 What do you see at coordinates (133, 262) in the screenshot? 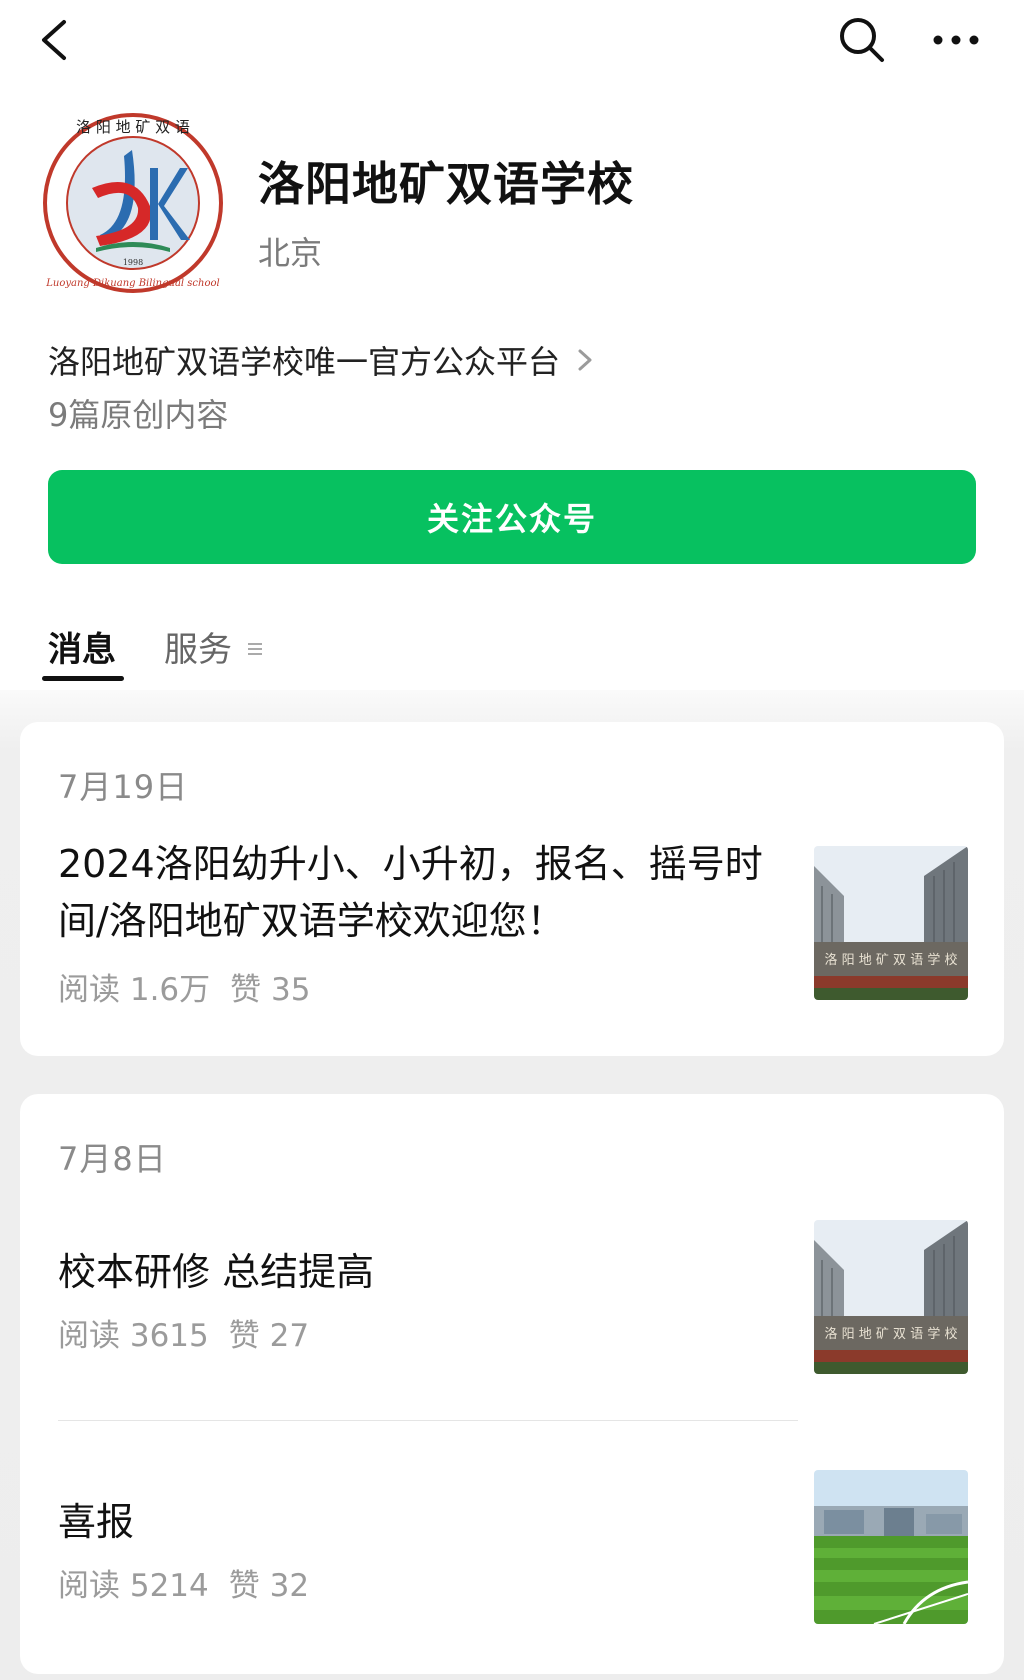
I see `svg-text: 1998` at bounding box center [133, 262].